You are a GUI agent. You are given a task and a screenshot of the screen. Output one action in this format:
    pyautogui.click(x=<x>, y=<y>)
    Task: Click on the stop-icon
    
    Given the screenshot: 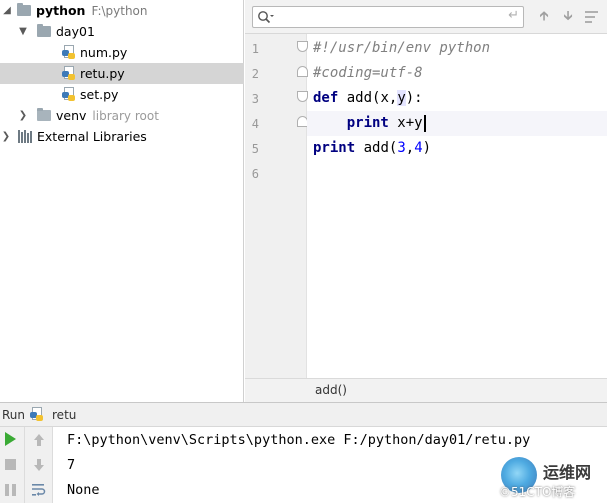 What is the action you would take?
    pyautogui.click(x=12, y=465)
    